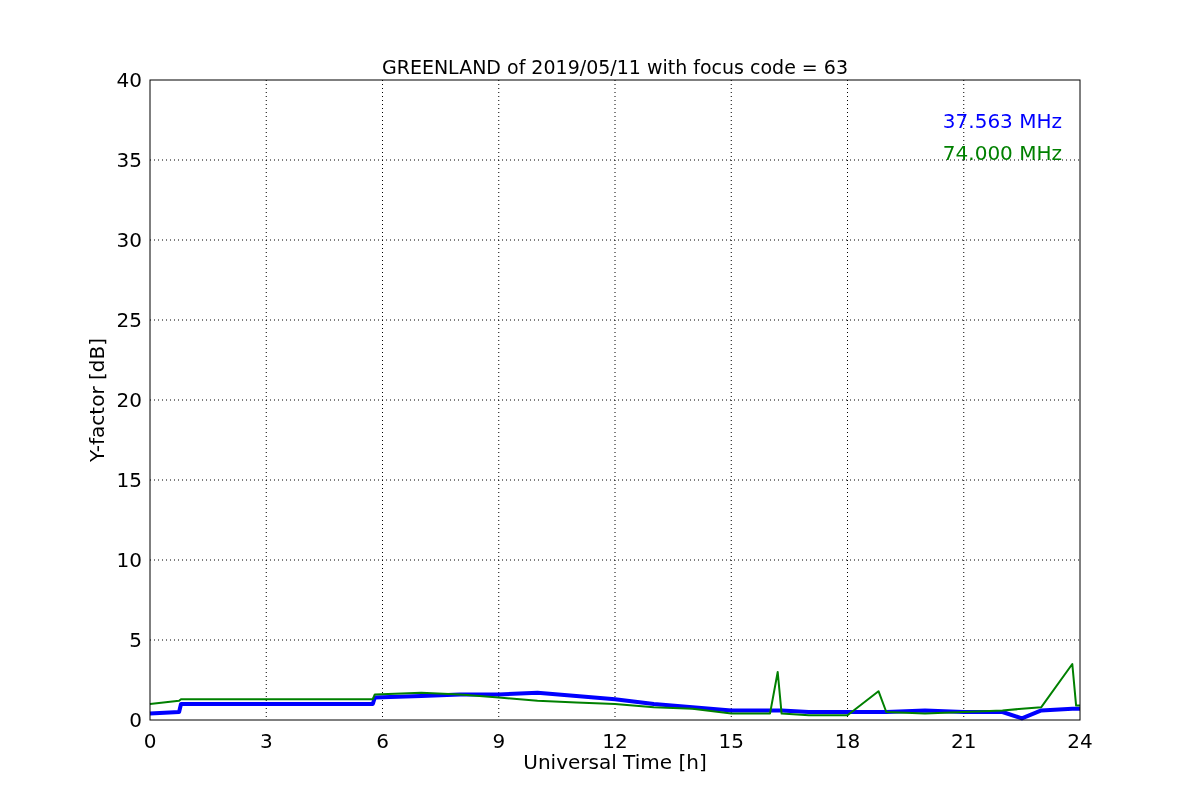  I want to click on y-tick-label: 15, so click(129, 480).